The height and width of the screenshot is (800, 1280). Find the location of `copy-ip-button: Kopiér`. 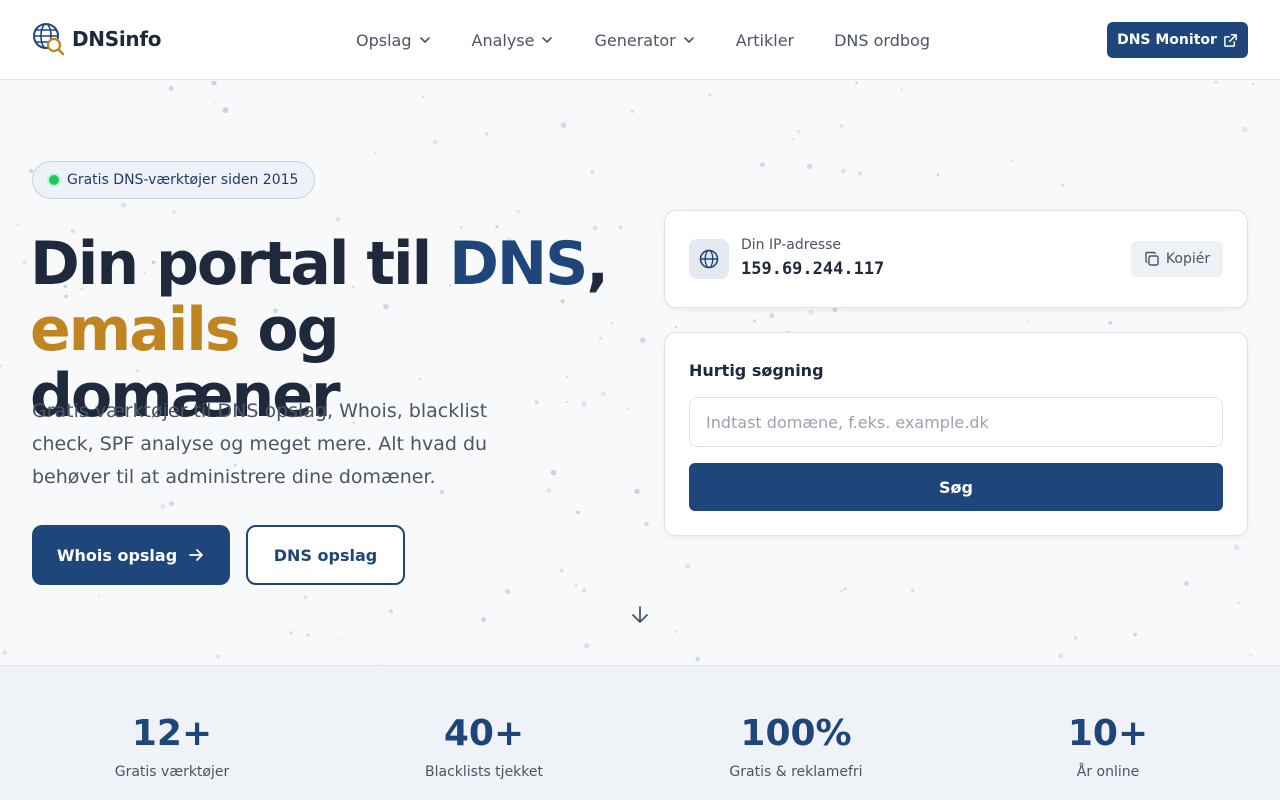

copy-ip-button: Kopiér is located at coordinates (1177, 259).